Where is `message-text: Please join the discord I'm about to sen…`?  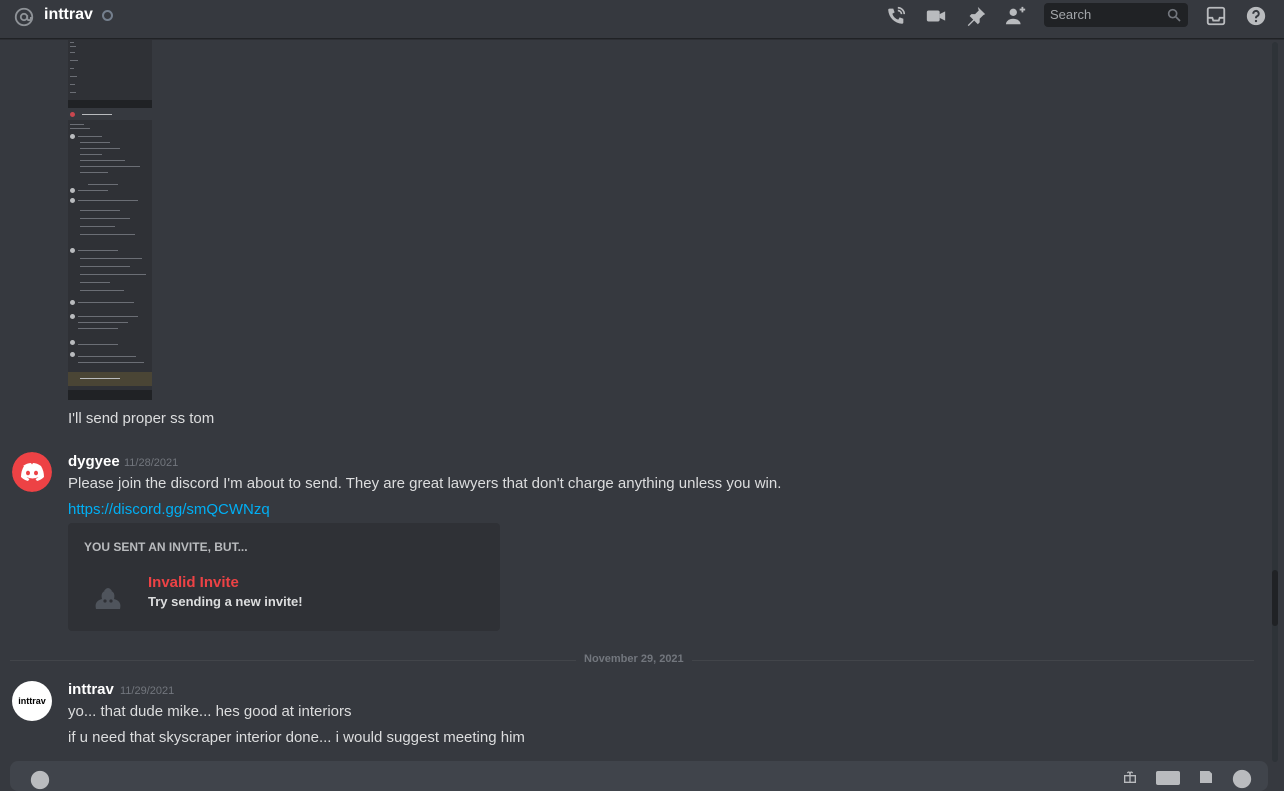 message-text: Please join the discord I'm about to sen… is located at coordinates (425, 483).